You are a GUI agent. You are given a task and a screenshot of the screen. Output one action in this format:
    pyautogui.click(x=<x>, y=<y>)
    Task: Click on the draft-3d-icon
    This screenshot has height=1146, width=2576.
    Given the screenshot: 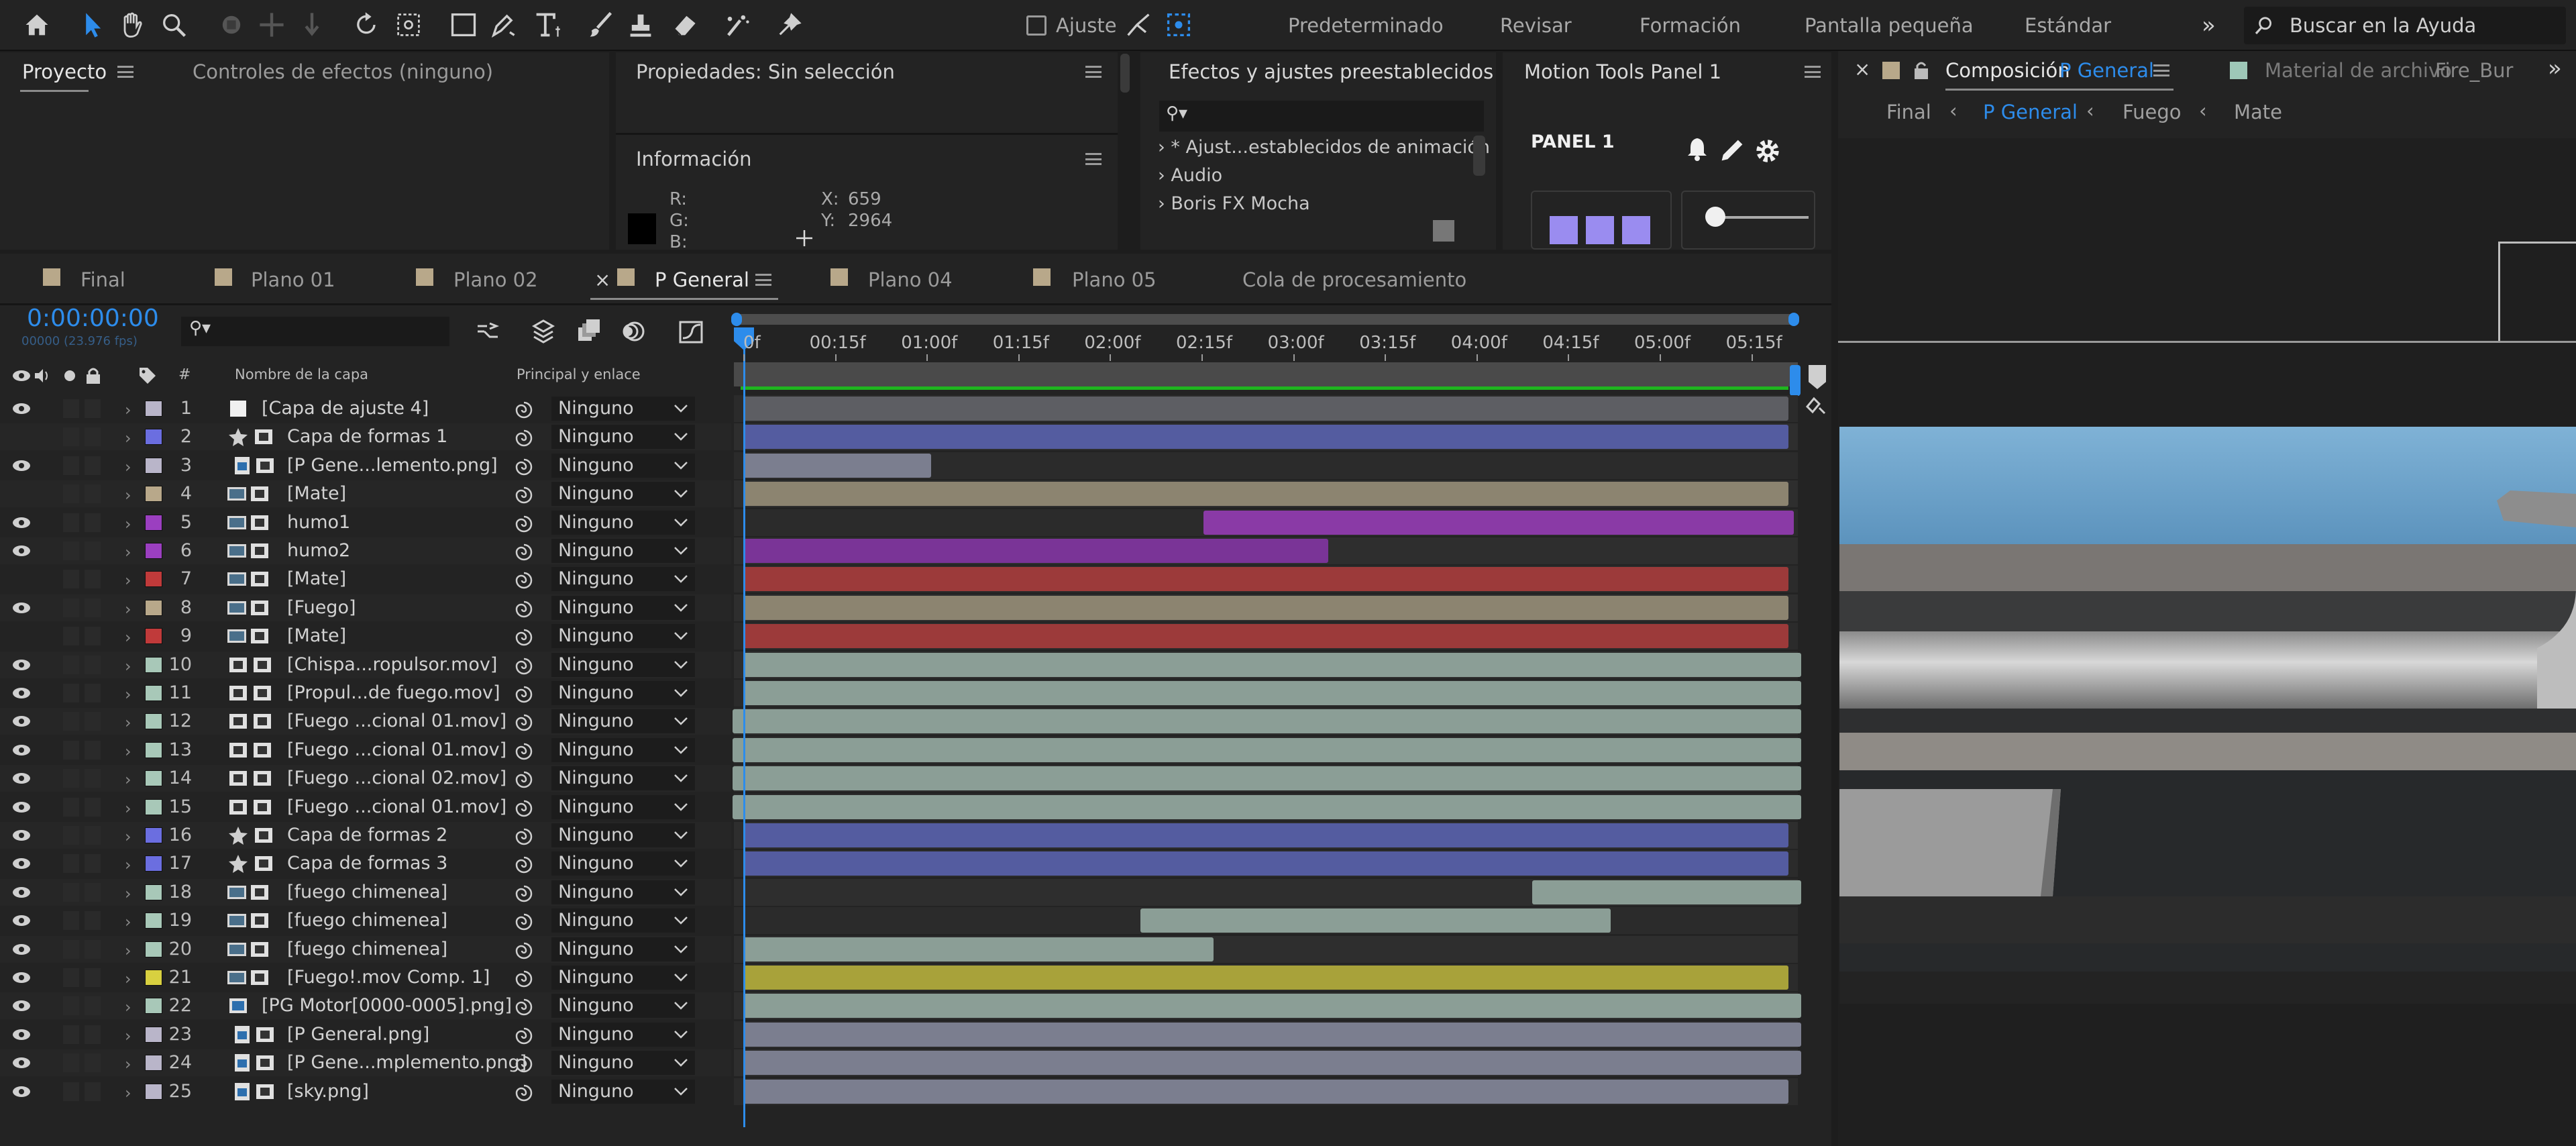 What is the action you would take?
    pyautogui.click(x=543, y=331)
    